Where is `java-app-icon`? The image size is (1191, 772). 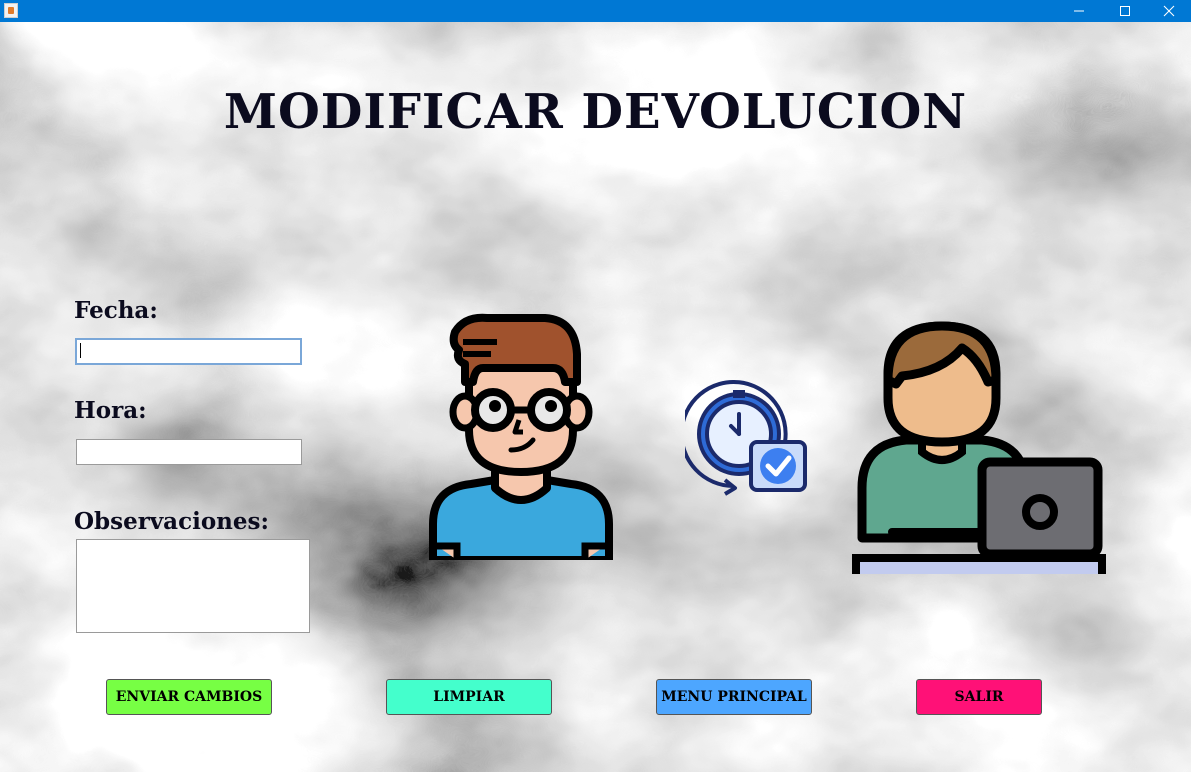
java-app-icon is located at coordinates (11, 10).